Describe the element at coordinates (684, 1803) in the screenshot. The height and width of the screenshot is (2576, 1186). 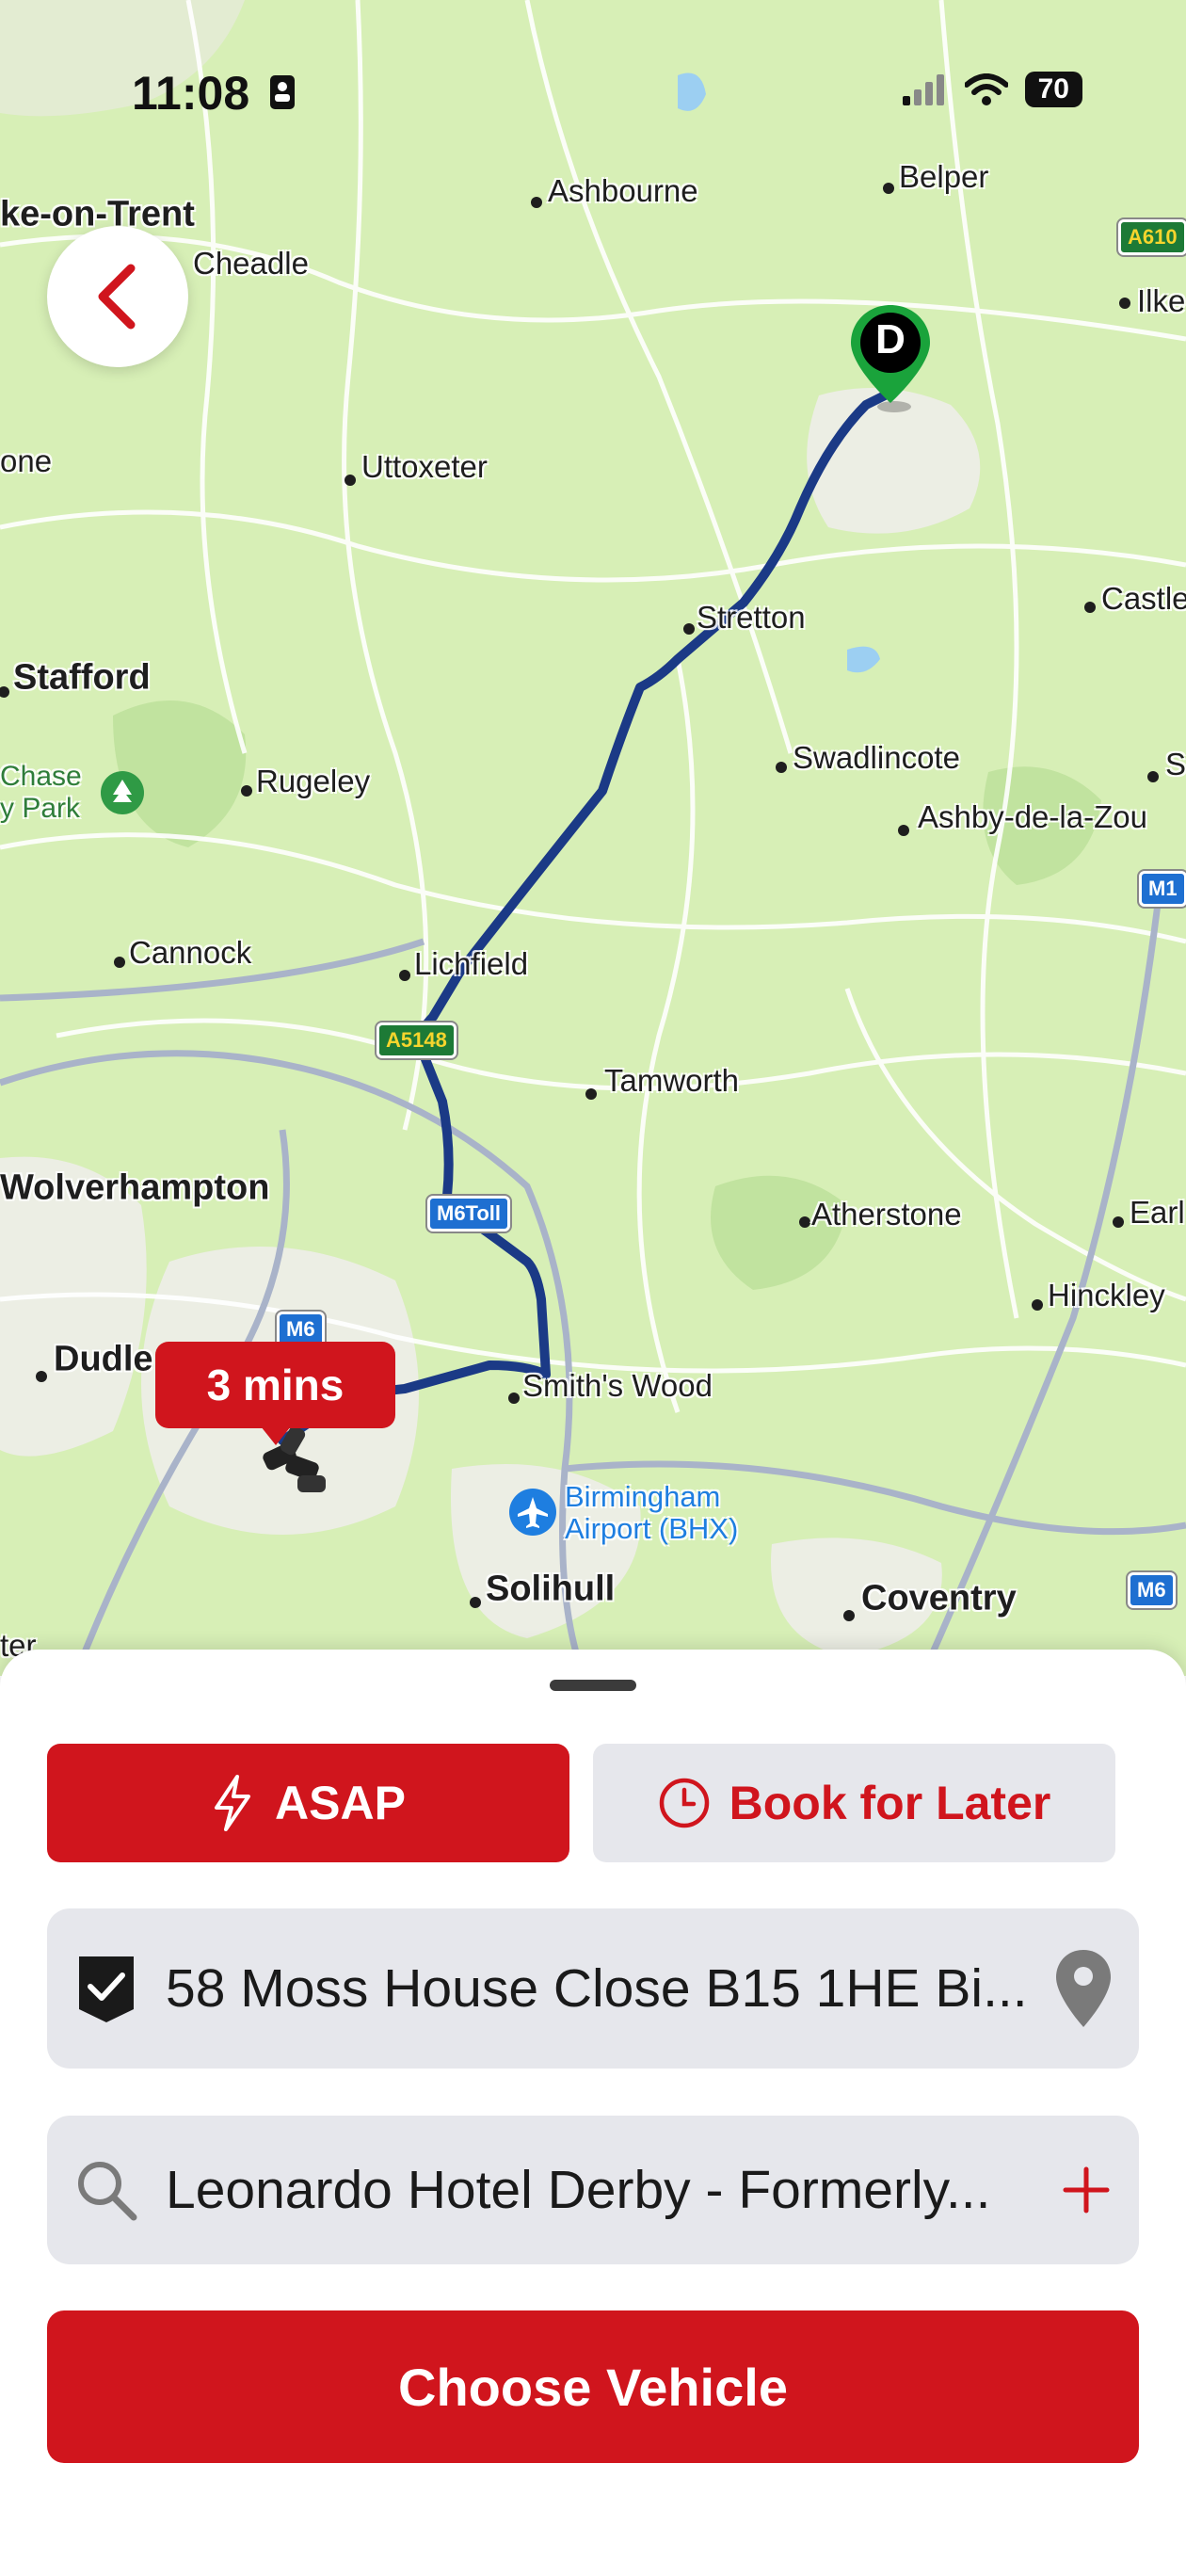
I see `clock-icon` at that location.